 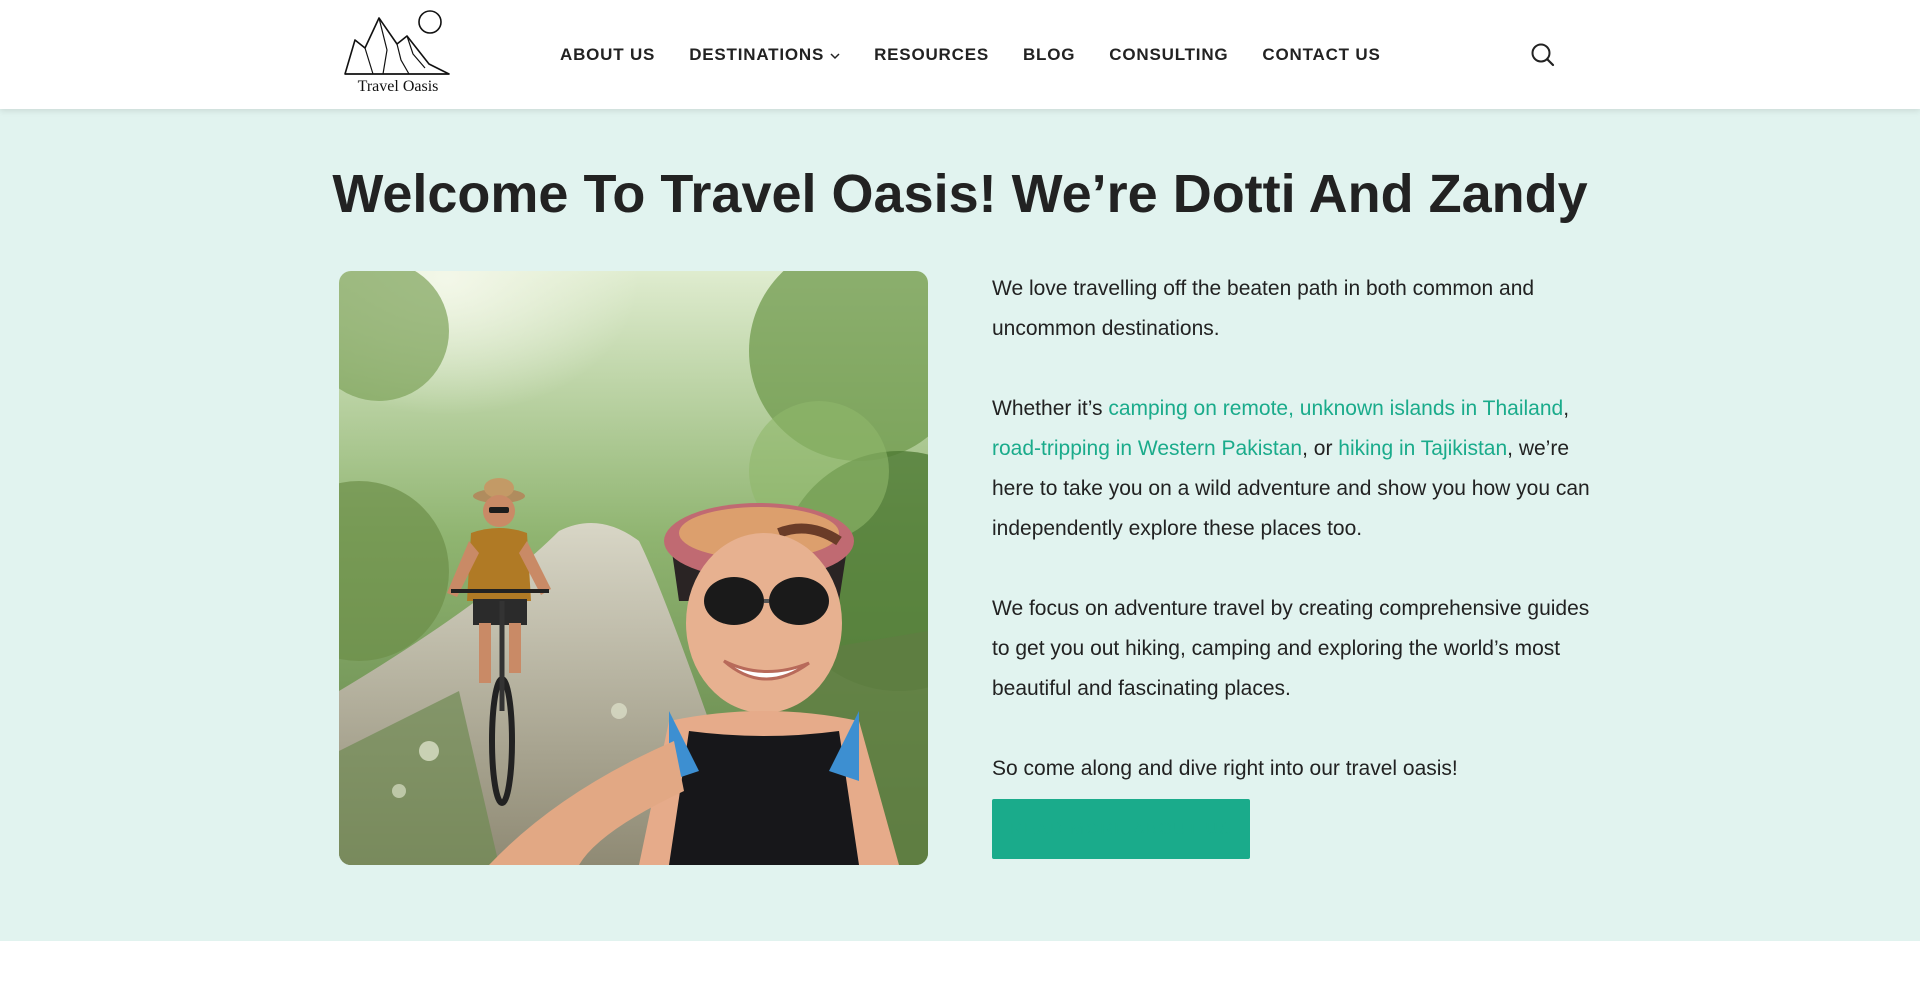 I want to click on nav-item-destinations: DESTINATIONS, so click(x=764, y=55).